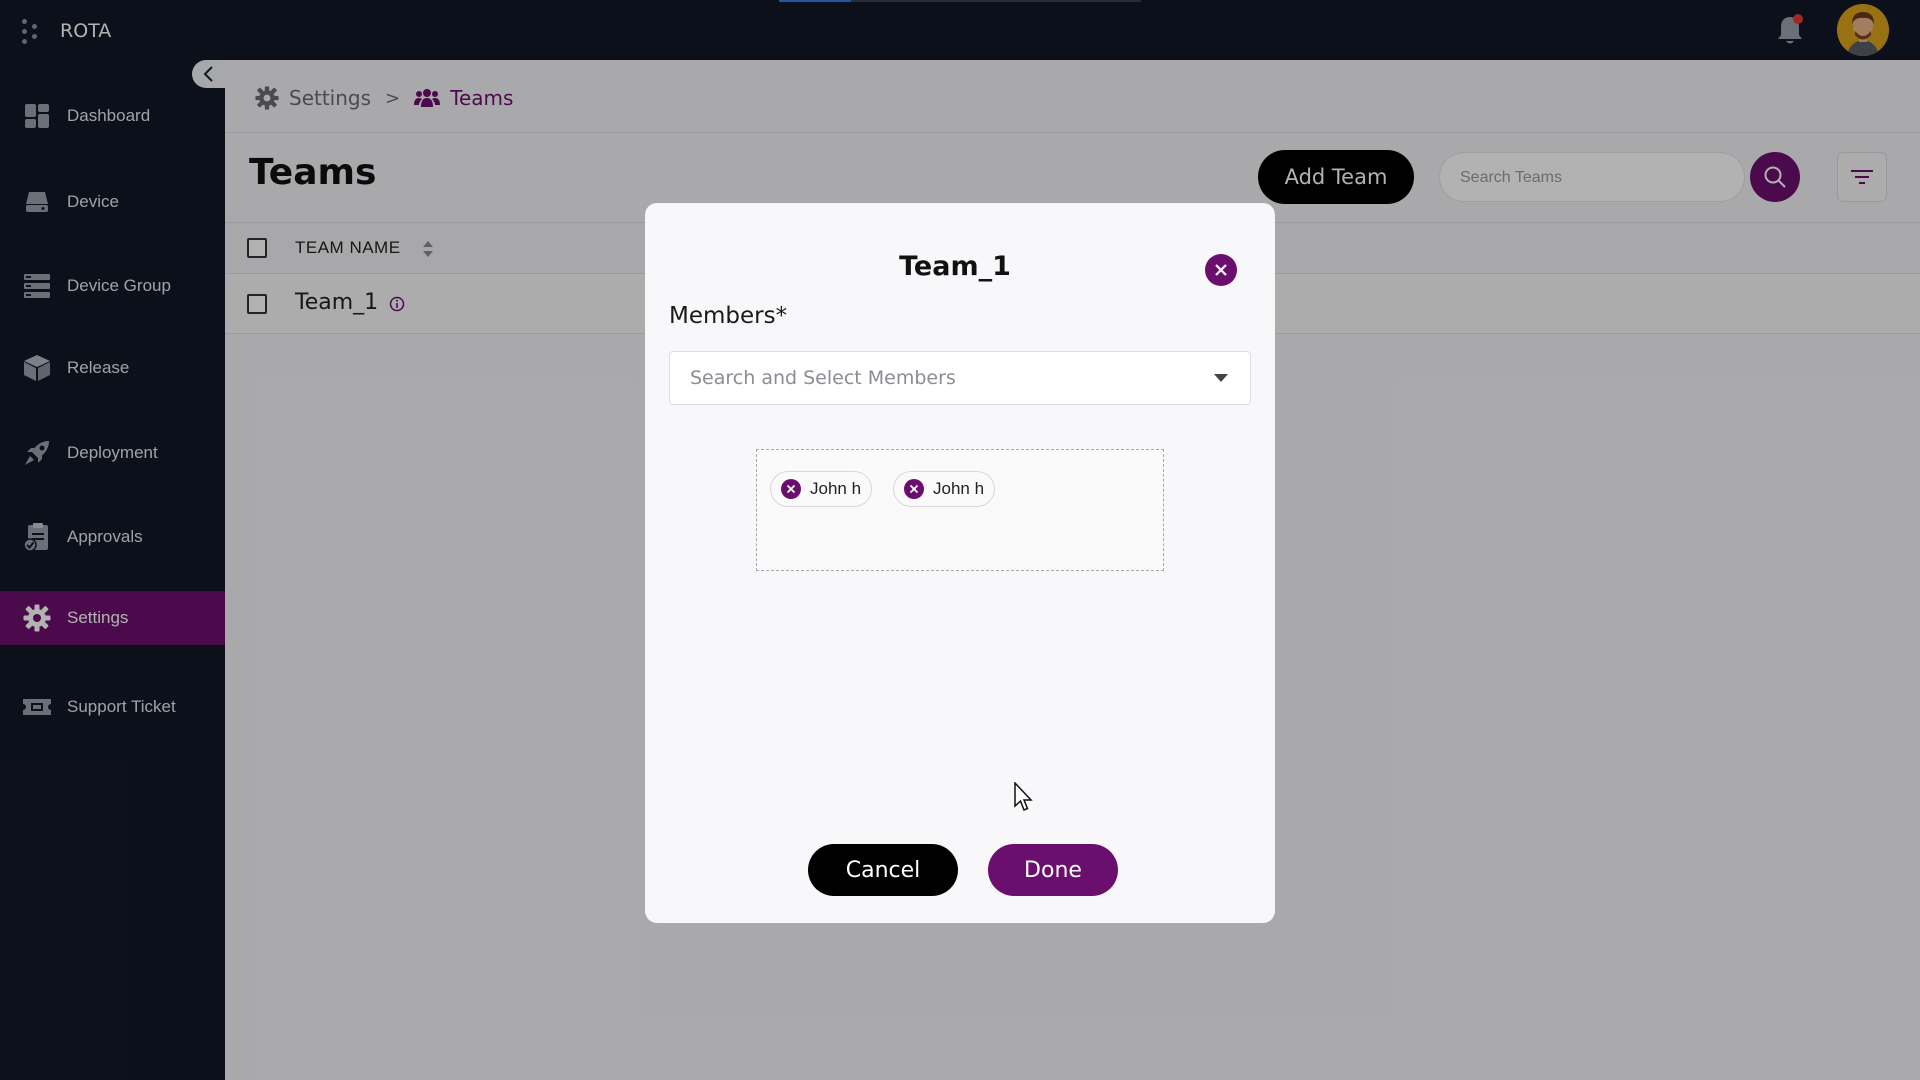 The height and width of the screenshot is (1080, 1920). Describe the element at coordinates (1023, 796) in the screenshot. I see `mouse-cursor-icon` at that location.